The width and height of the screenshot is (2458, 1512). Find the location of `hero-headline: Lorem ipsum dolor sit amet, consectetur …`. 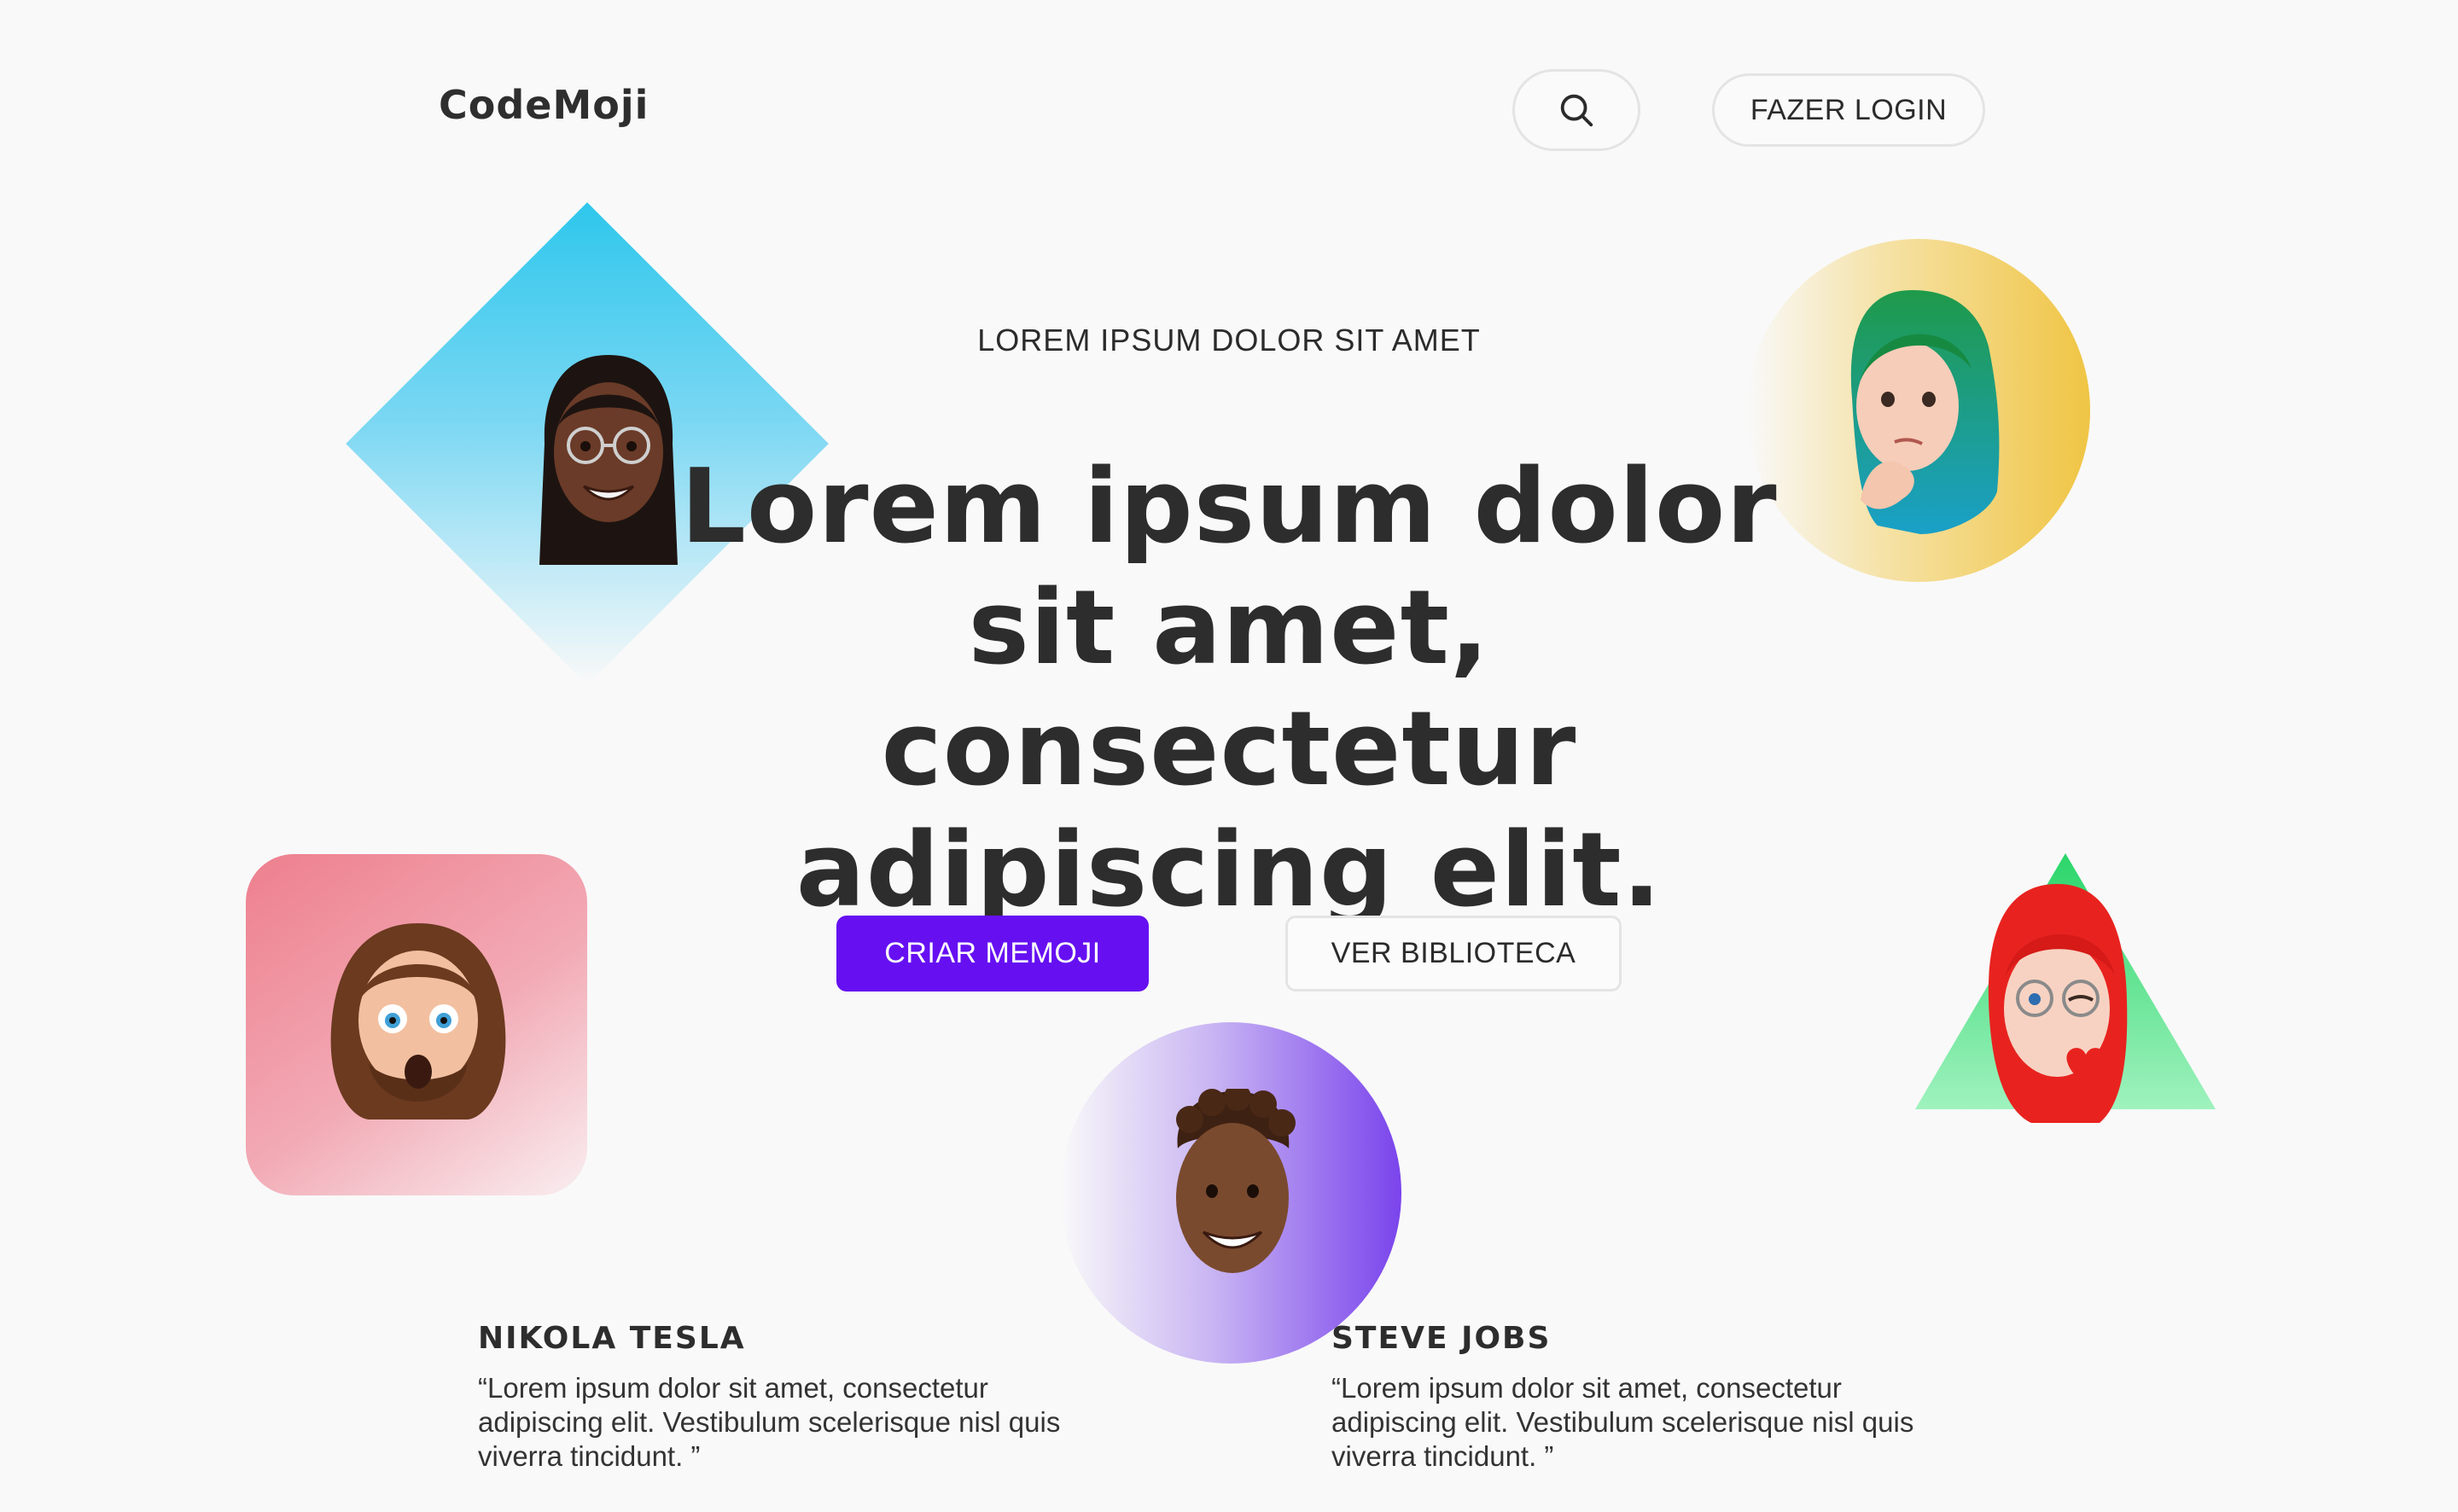

hero-headline: Lorem ipsum dolor sit amet, consectetur … is located at coordinates (1229, 689).